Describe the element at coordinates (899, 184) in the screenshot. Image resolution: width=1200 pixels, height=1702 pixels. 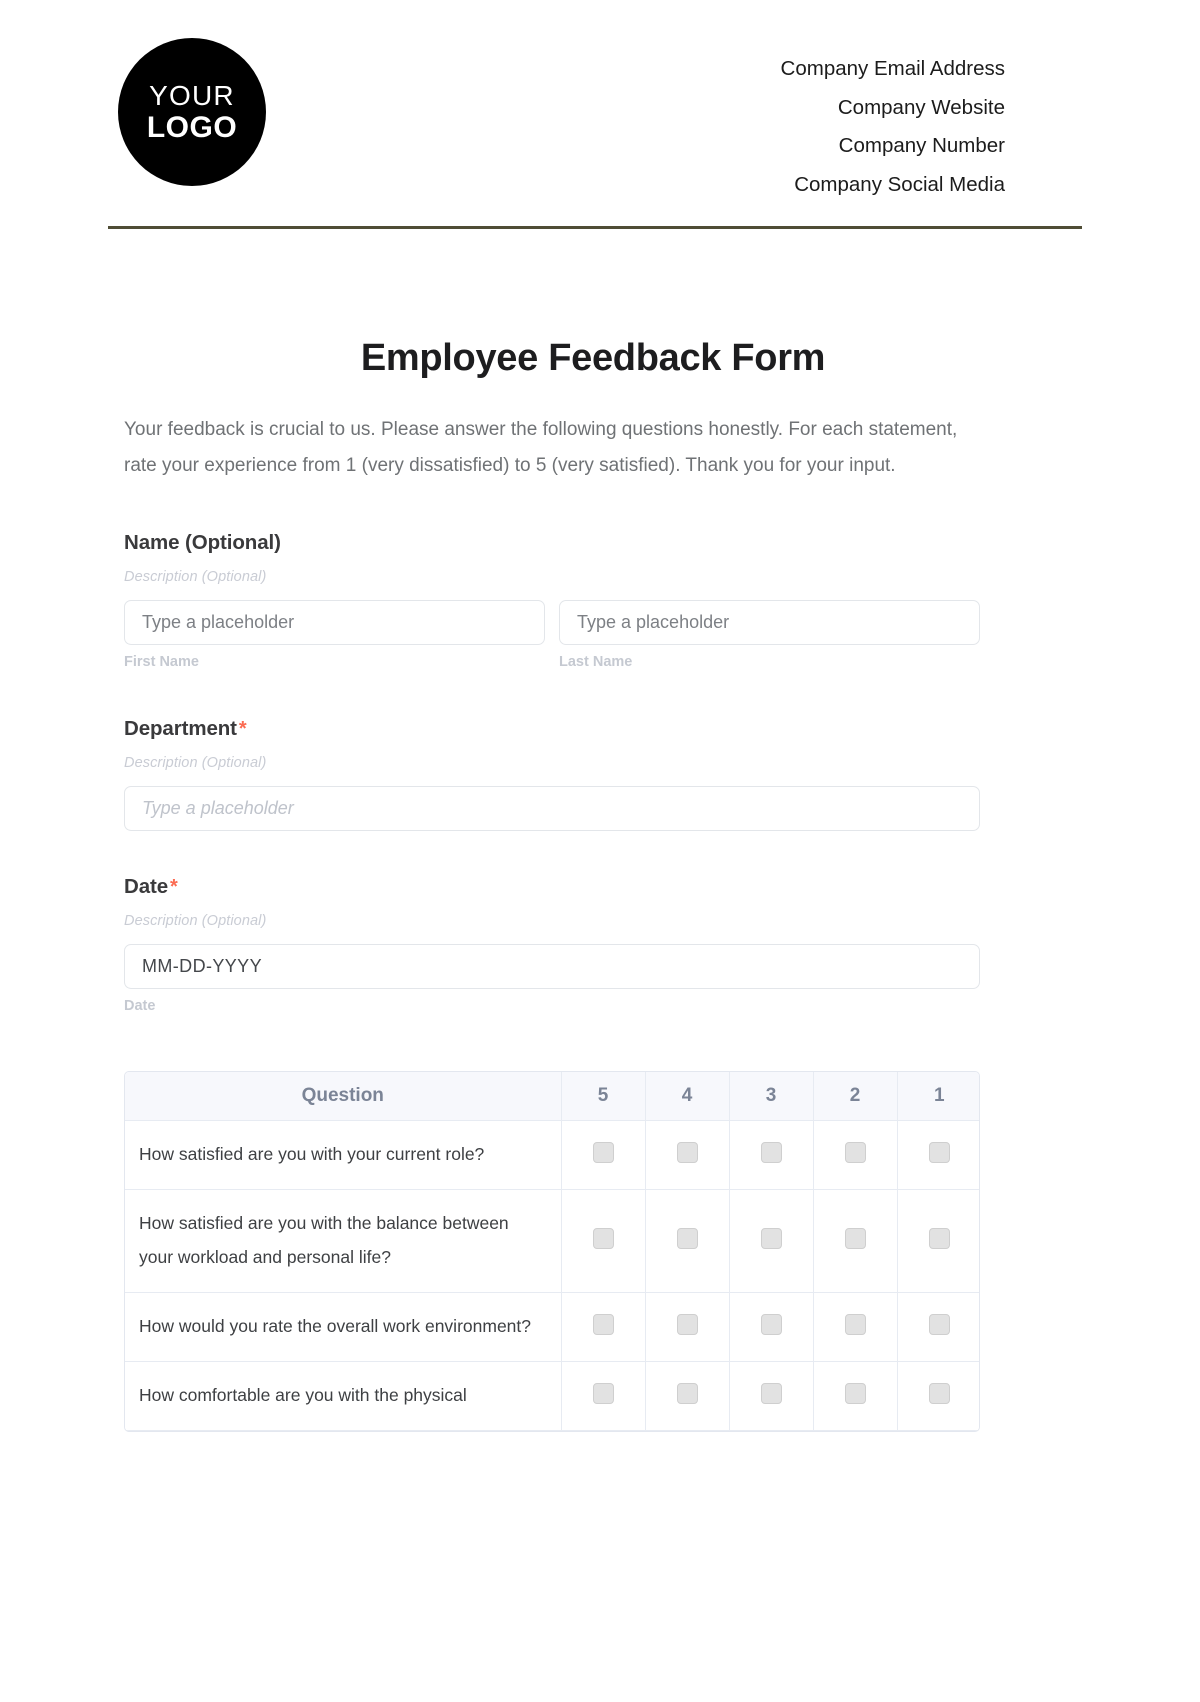
I see `contact-social-line: Company Social Media` at that location.